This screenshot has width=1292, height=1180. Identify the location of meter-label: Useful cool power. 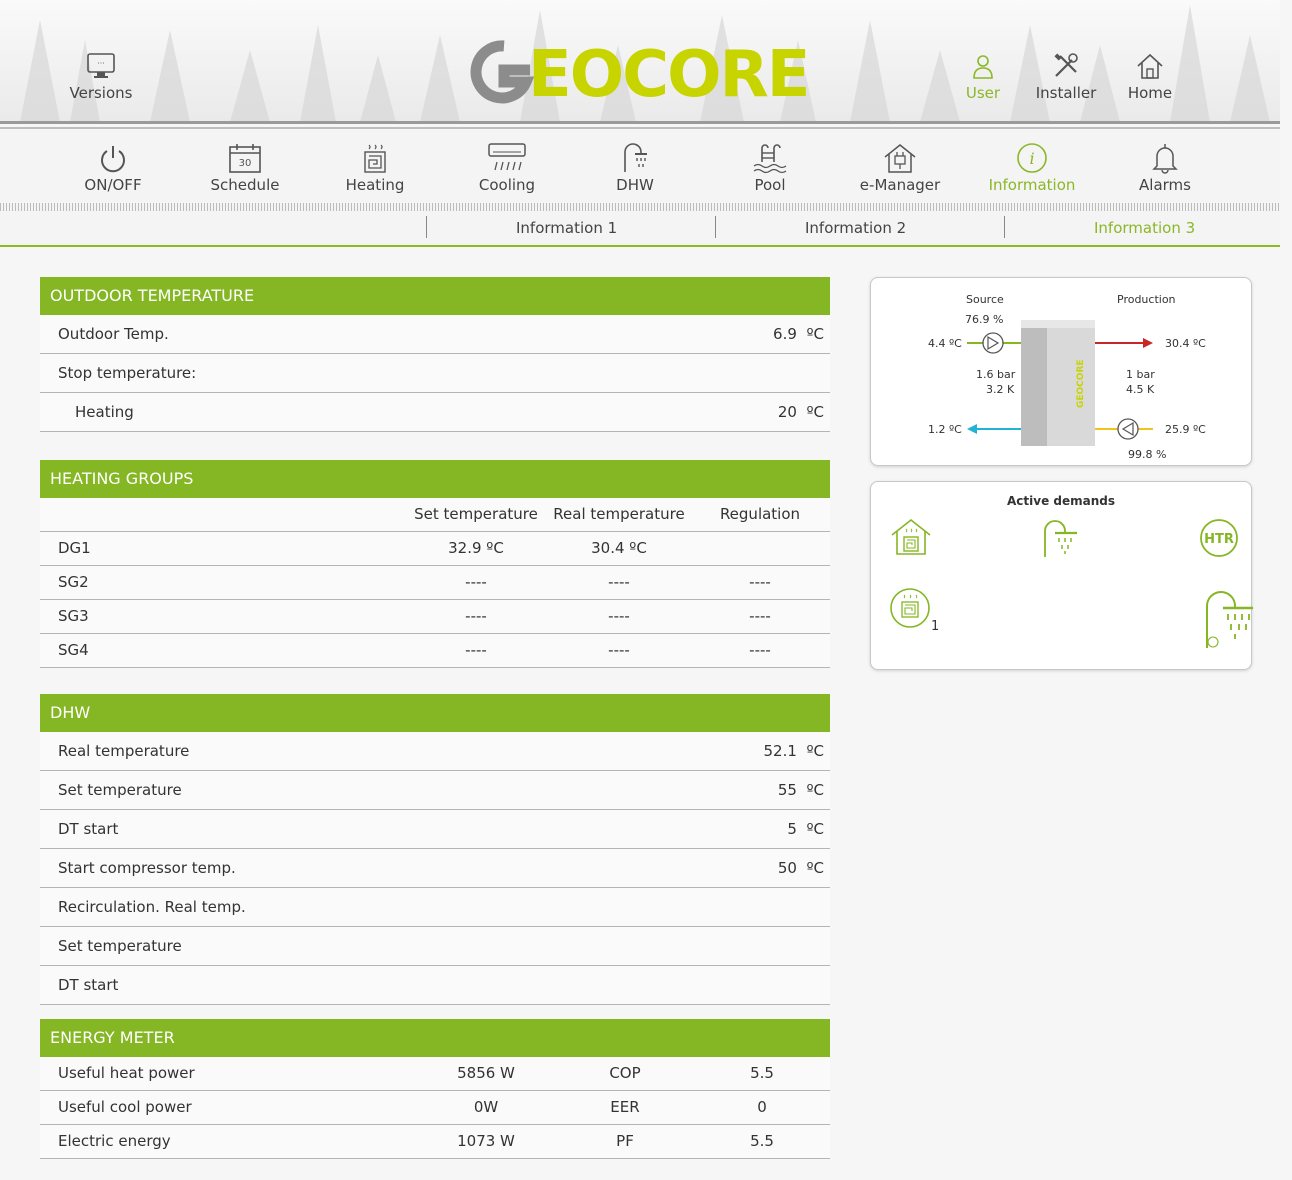
(125, 1107).